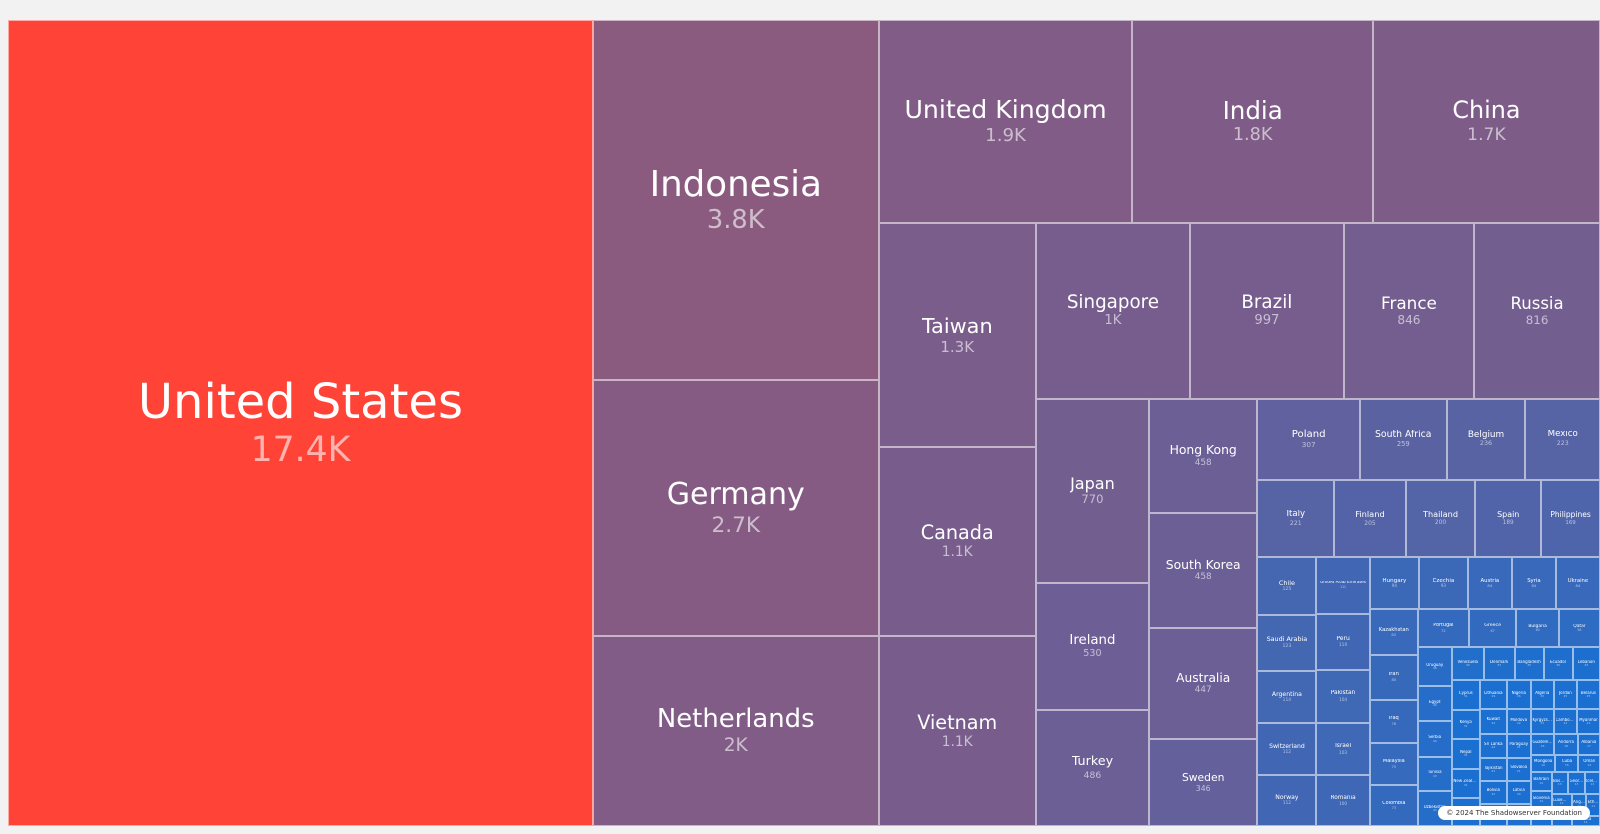  What do you see at coordinates (1434, 666) in the screenshot?
I see `treemap-cell: Uruguay 48` at bounding box center [1434, 666].